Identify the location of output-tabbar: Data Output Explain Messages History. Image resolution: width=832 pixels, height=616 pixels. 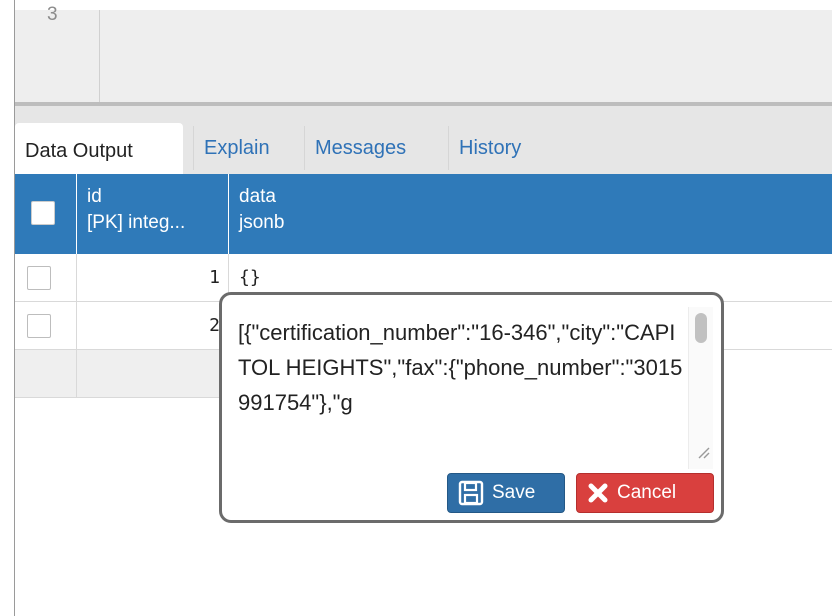
(423, 140).